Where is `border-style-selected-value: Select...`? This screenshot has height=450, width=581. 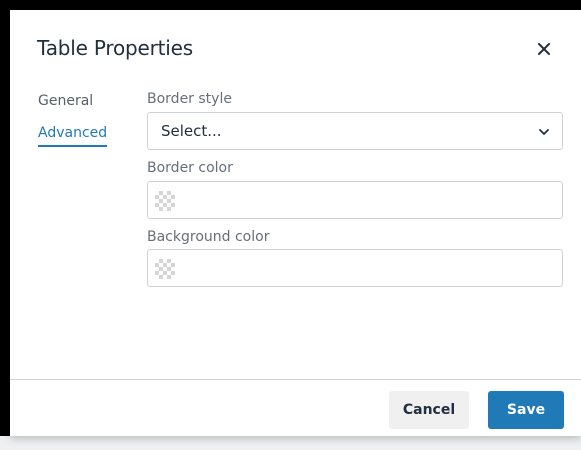 border-style-selected-value: Select... is located at coordinates (191, 131).